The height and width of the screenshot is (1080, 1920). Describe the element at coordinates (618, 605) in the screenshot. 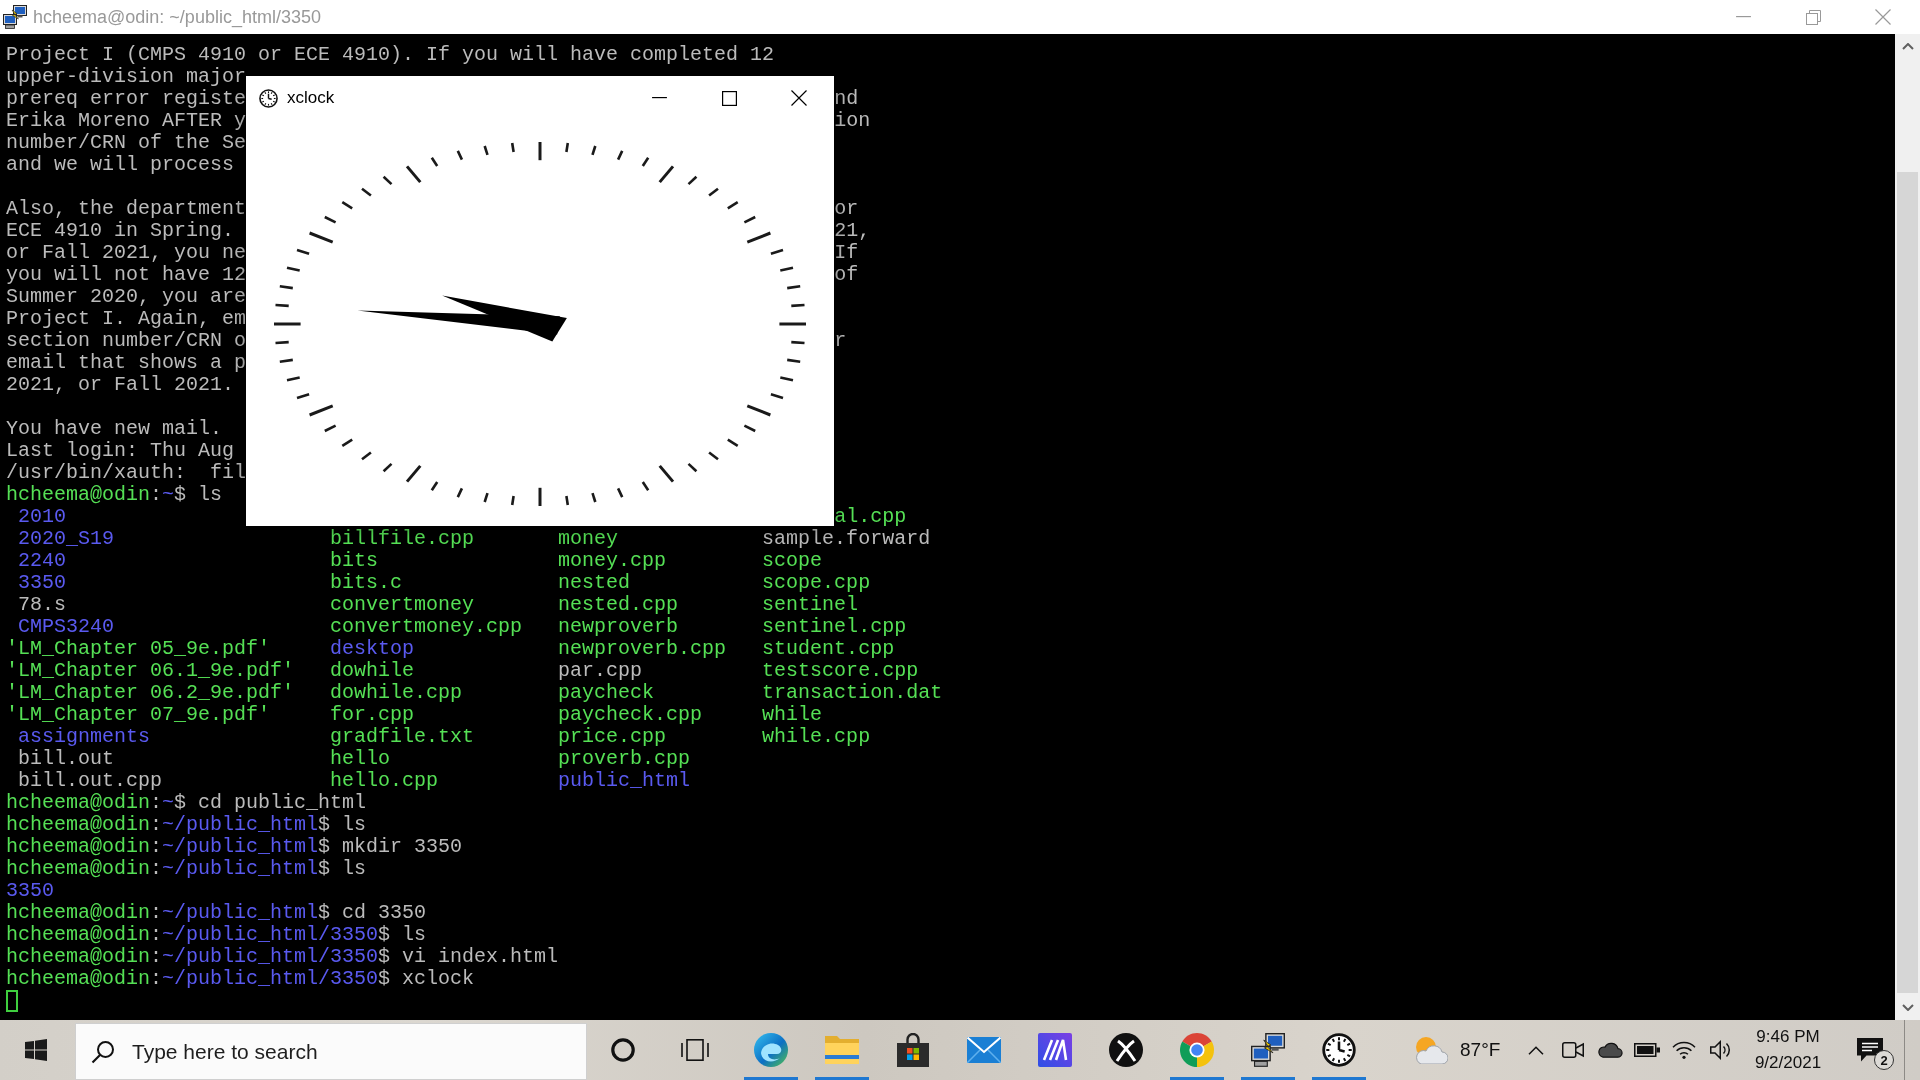

I see `file-name: nested.cpp` at that location.